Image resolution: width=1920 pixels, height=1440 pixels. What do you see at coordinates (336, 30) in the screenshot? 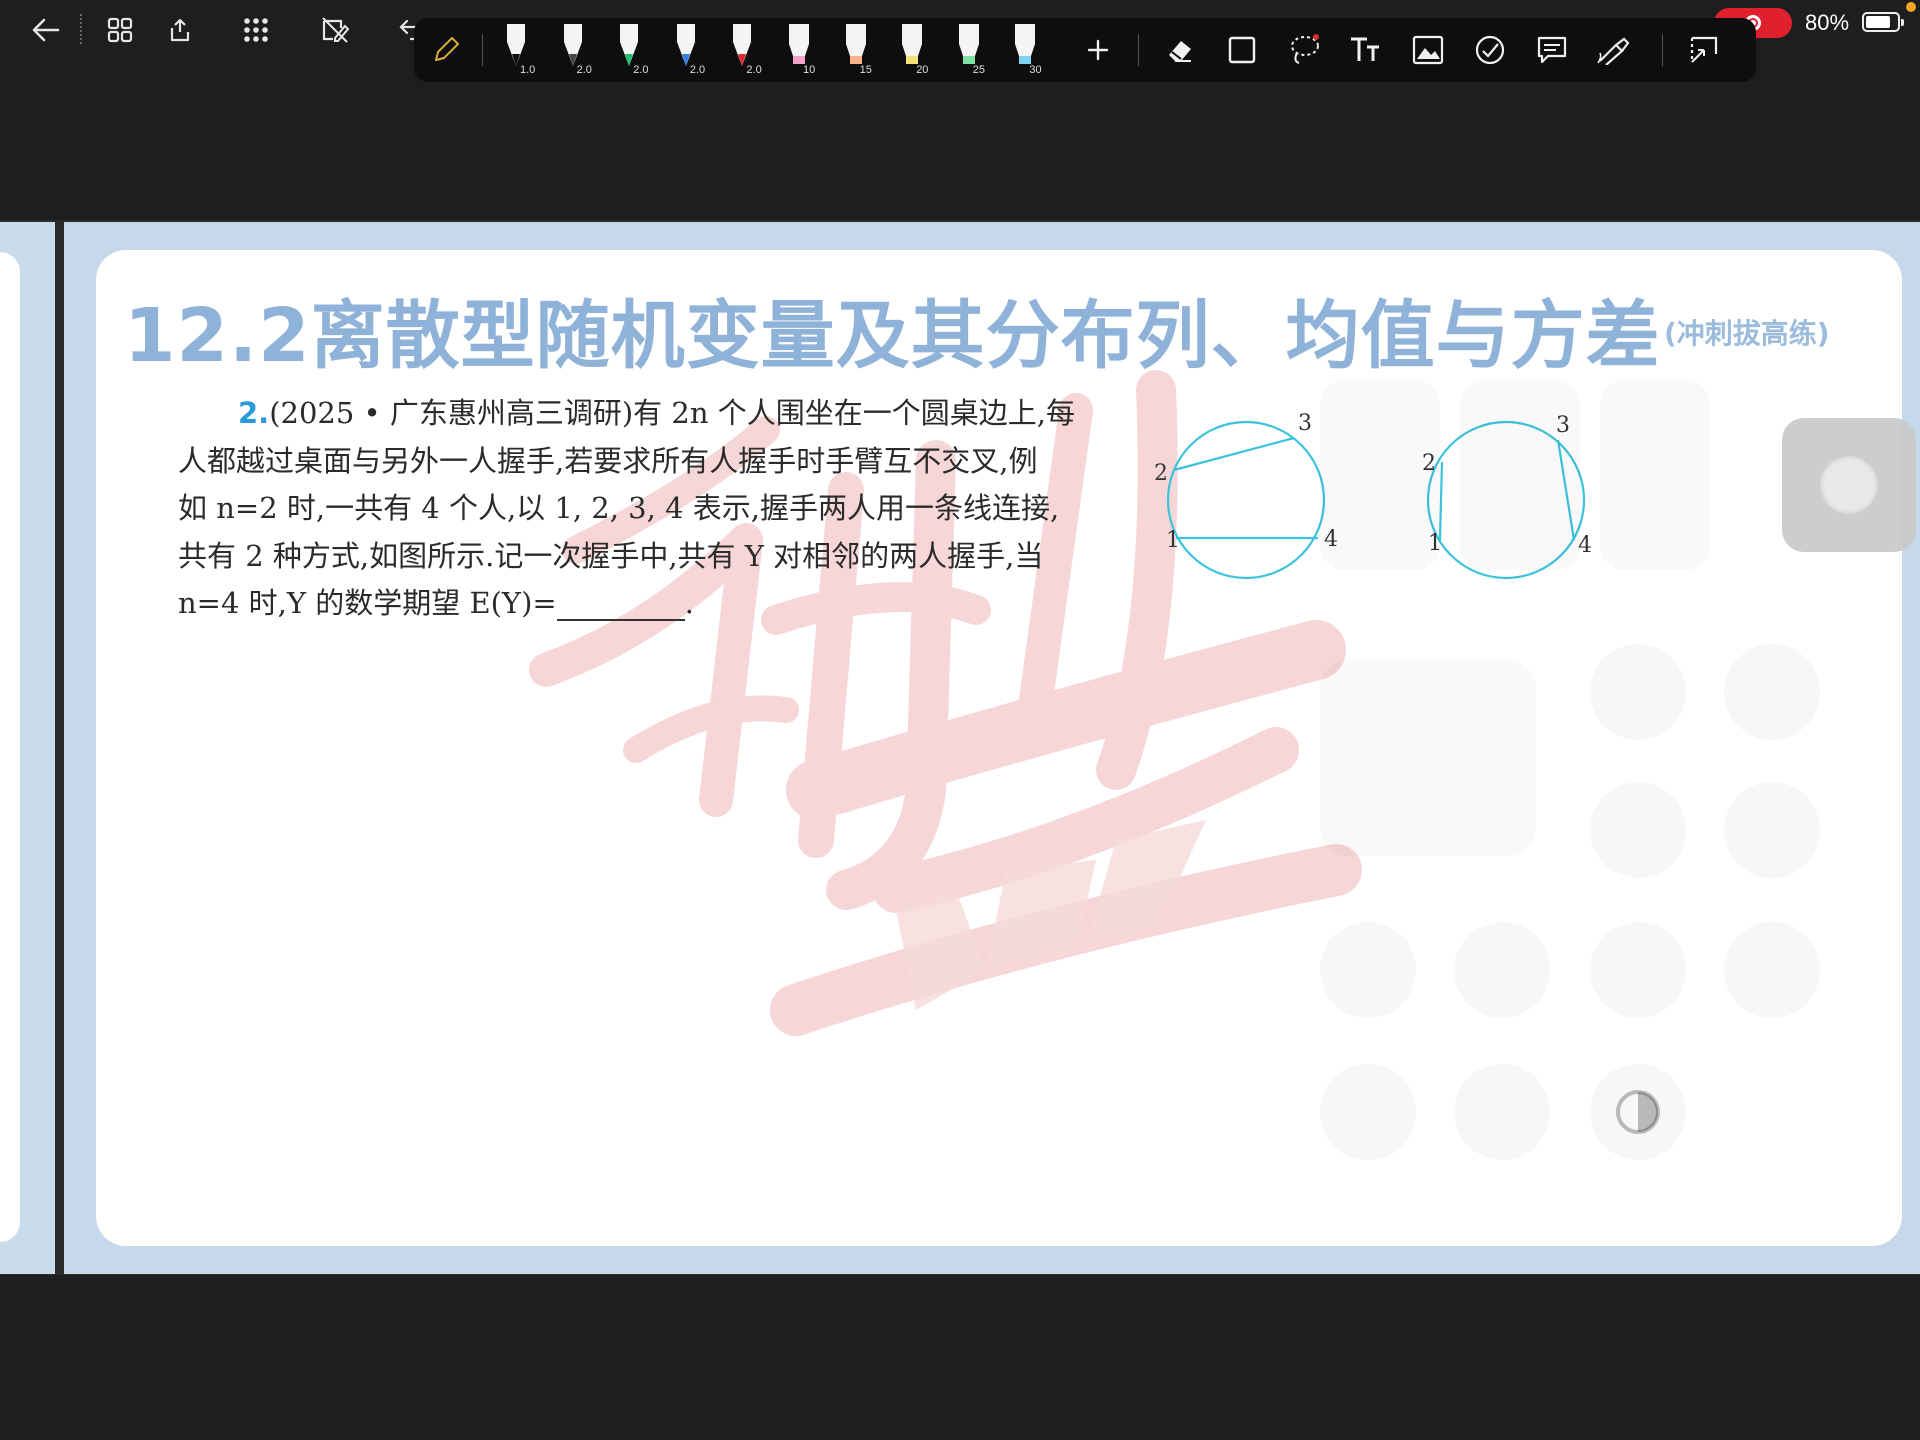
I see `edit-off-icon` at bounding box center [336, 30].